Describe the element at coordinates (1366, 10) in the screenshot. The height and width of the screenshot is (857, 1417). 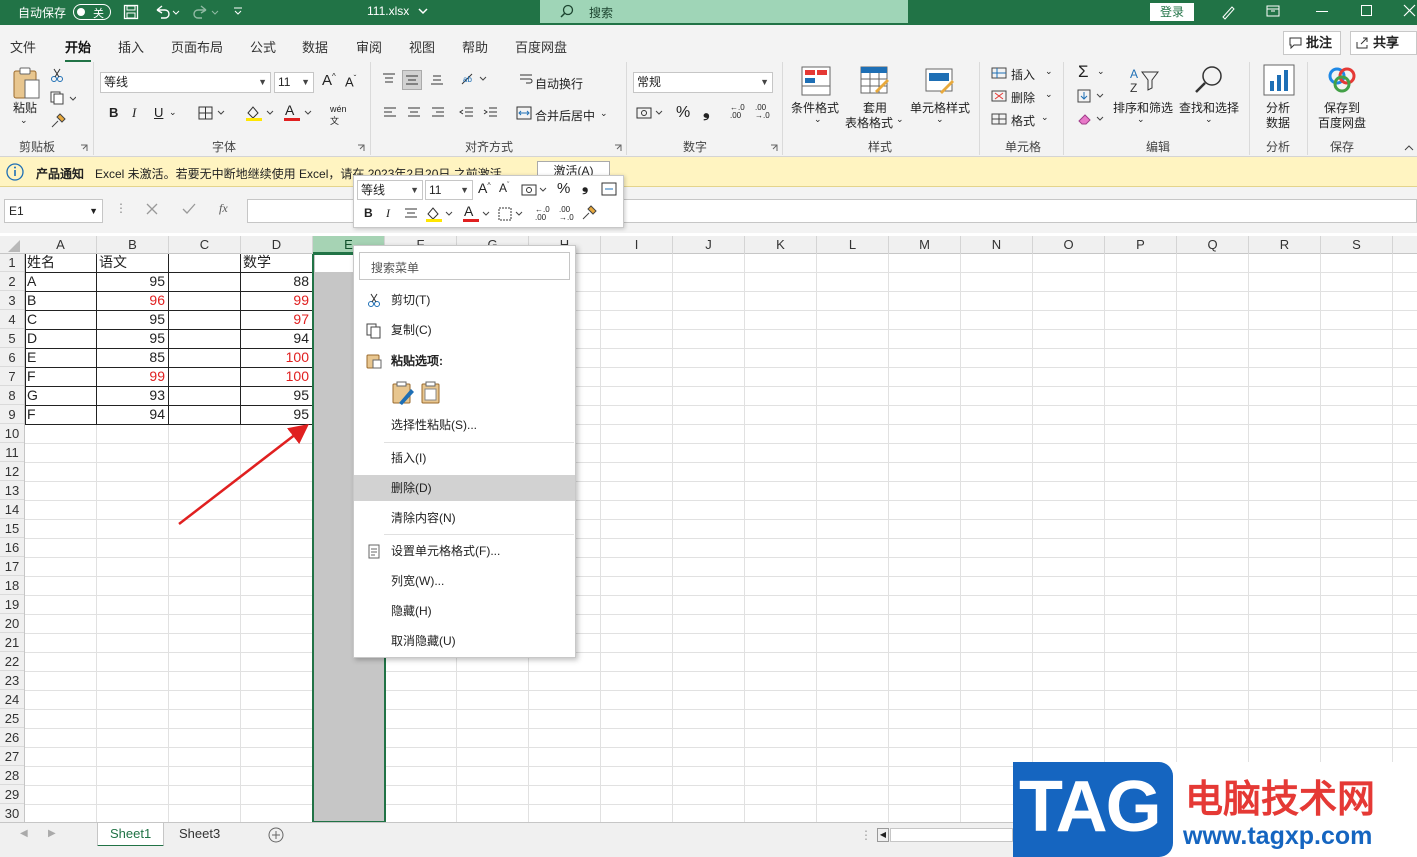
I see `maximize-icon` at that location.